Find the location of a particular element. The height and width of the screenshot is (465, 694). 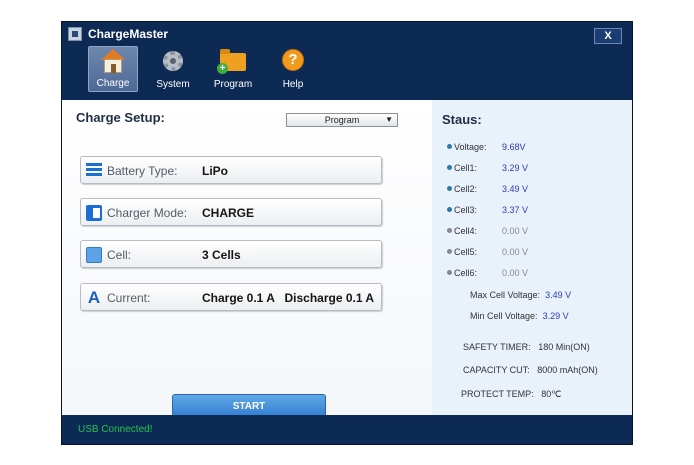

tab-help-label: Help is located at coordinates (293, 84).